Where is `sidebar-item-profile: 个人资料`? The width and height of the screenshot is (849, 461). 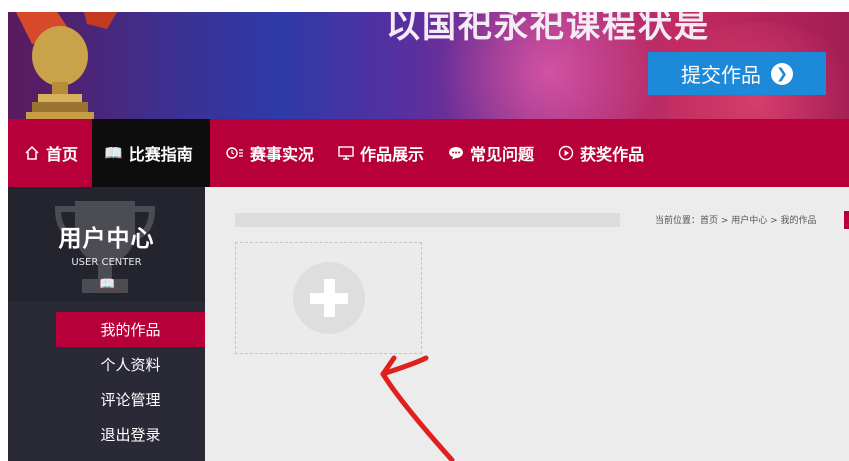 sidebar-item-profile: 个人资料 is located at coordinates (106, 364).